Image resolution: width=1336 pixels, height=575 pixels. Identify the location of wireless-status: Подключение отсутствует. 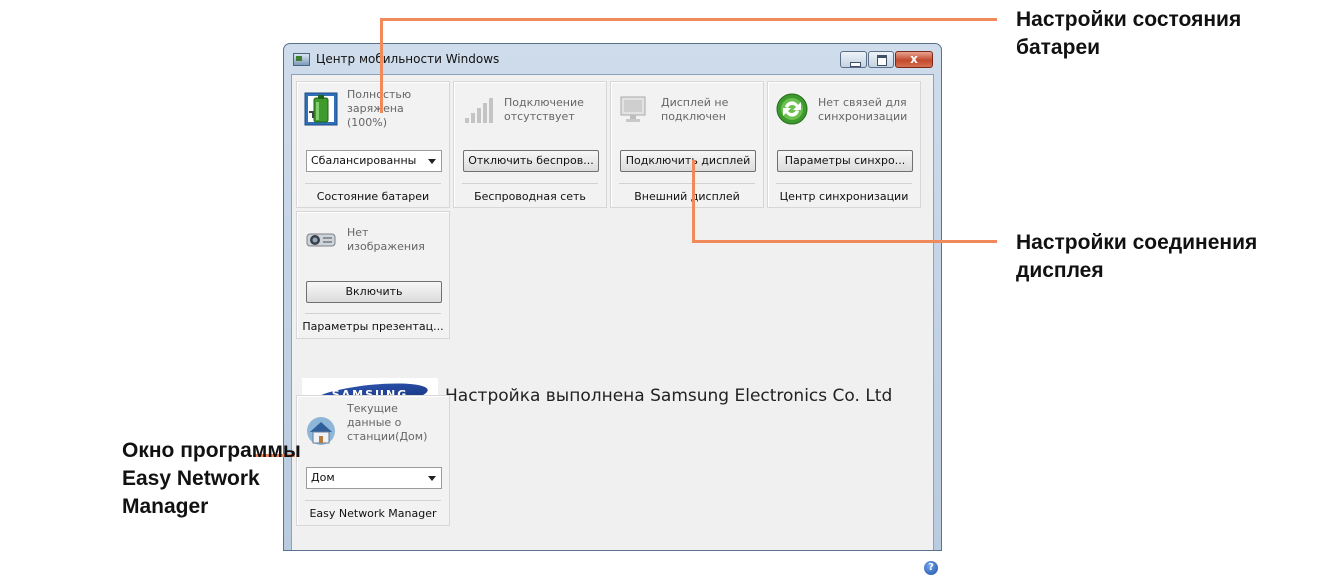
(544, 109).